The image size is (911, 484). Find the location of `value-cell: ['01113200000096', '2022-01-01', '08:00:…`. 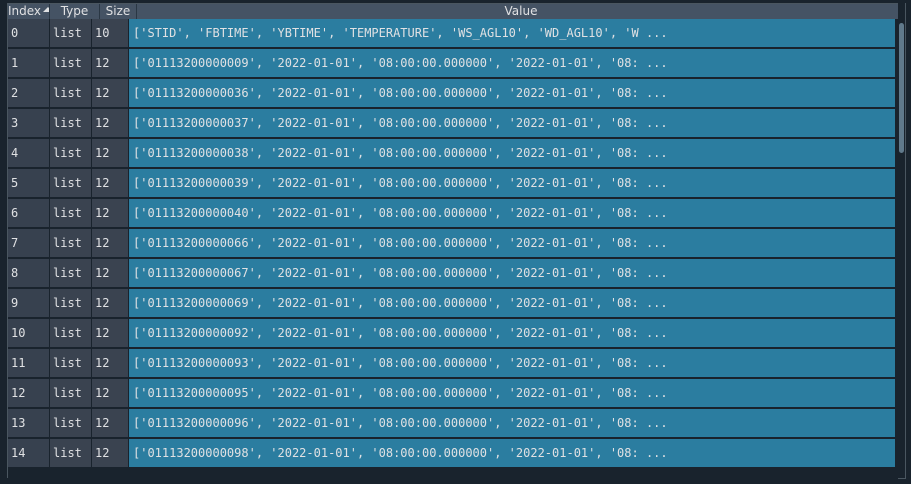

value-cell: ['01113200000096', '2022-01-01', '08:00:… is located at coordinates (512, 423).